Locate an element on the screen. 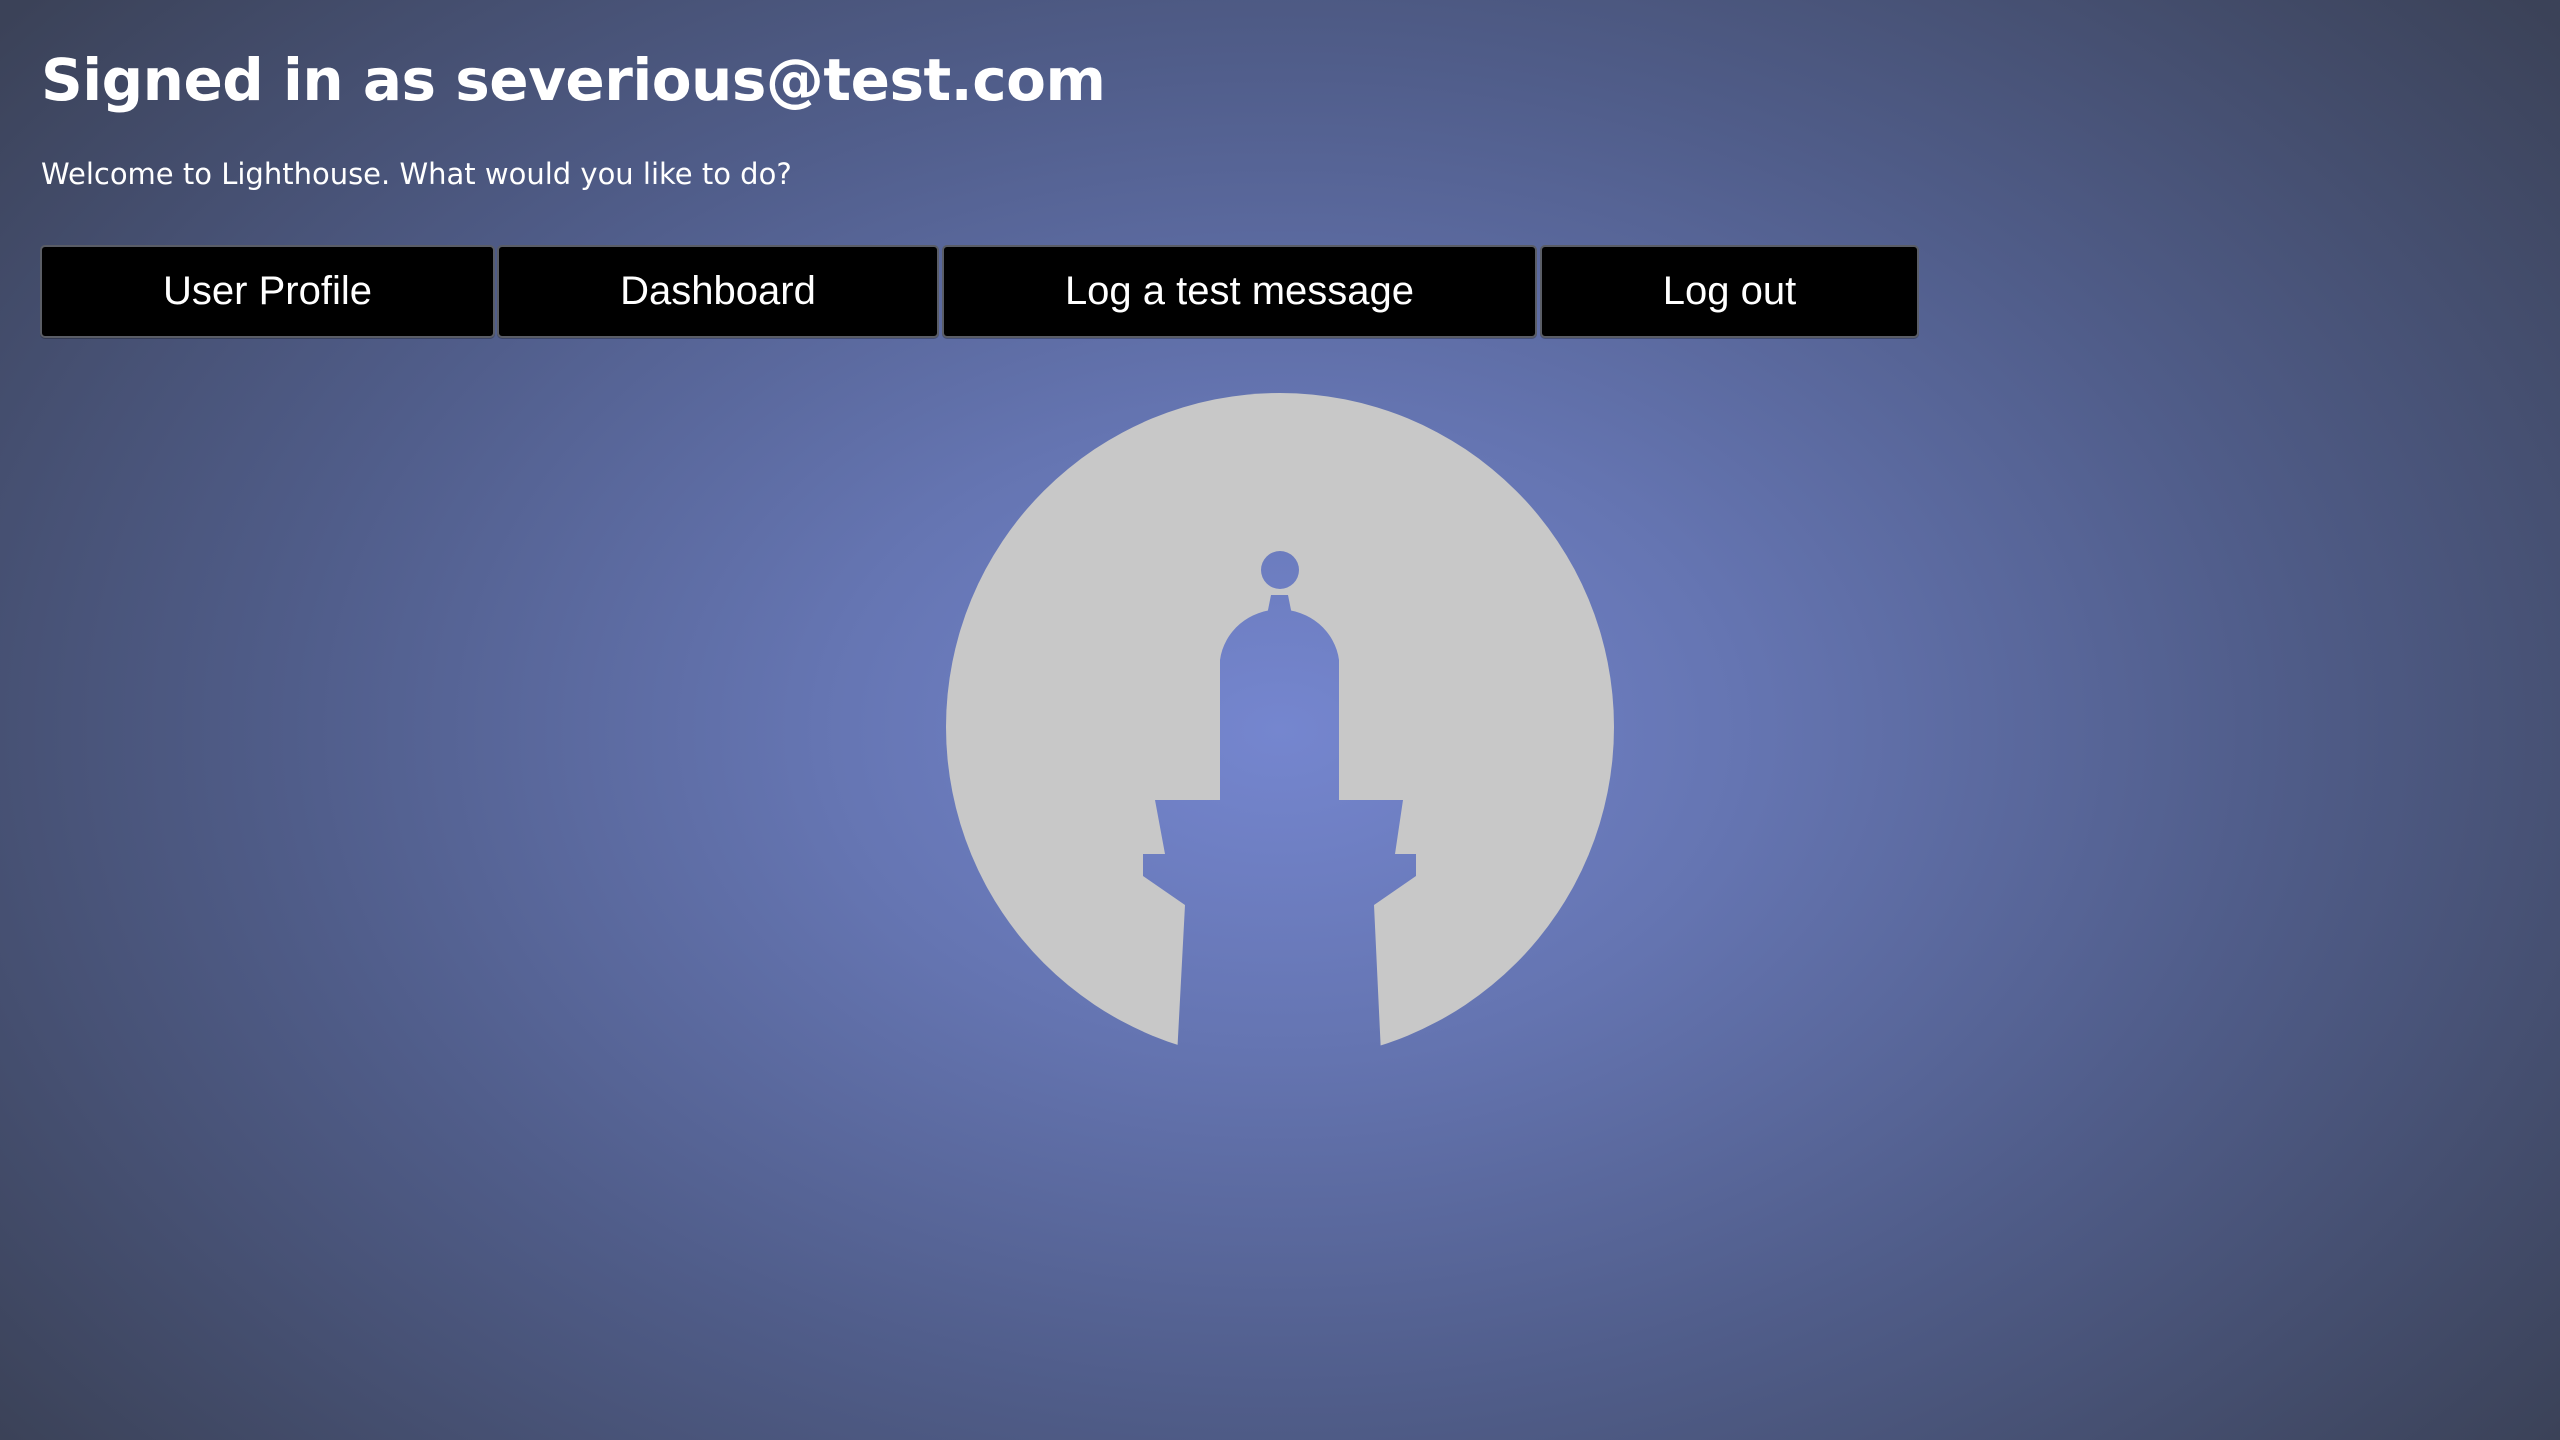  log-test-message-button: Log a test message is located at coordinates (1239, 291).